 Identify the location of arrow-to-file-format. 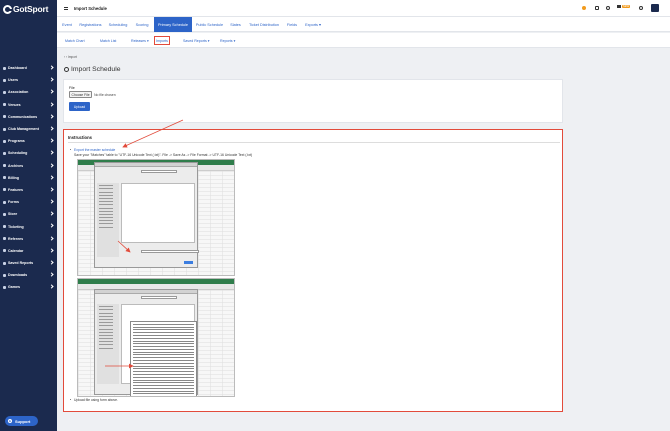
(124, 246).